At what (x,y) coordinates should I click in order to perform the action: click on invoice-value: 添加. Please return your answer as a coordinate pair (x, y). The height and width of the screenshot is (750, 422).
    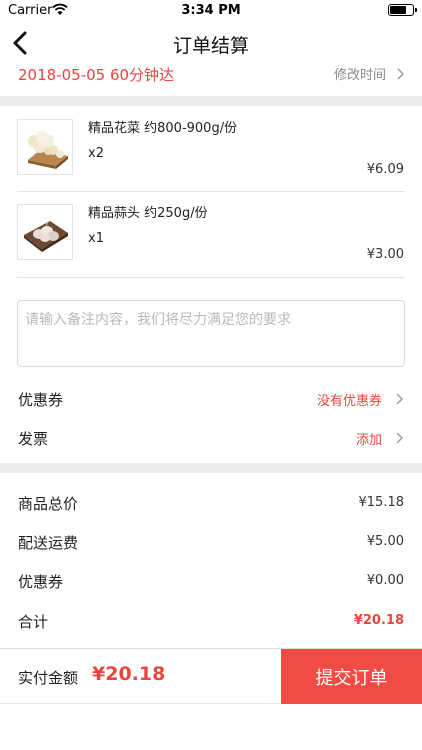
    Looking at the image, I should click on (368, 440).